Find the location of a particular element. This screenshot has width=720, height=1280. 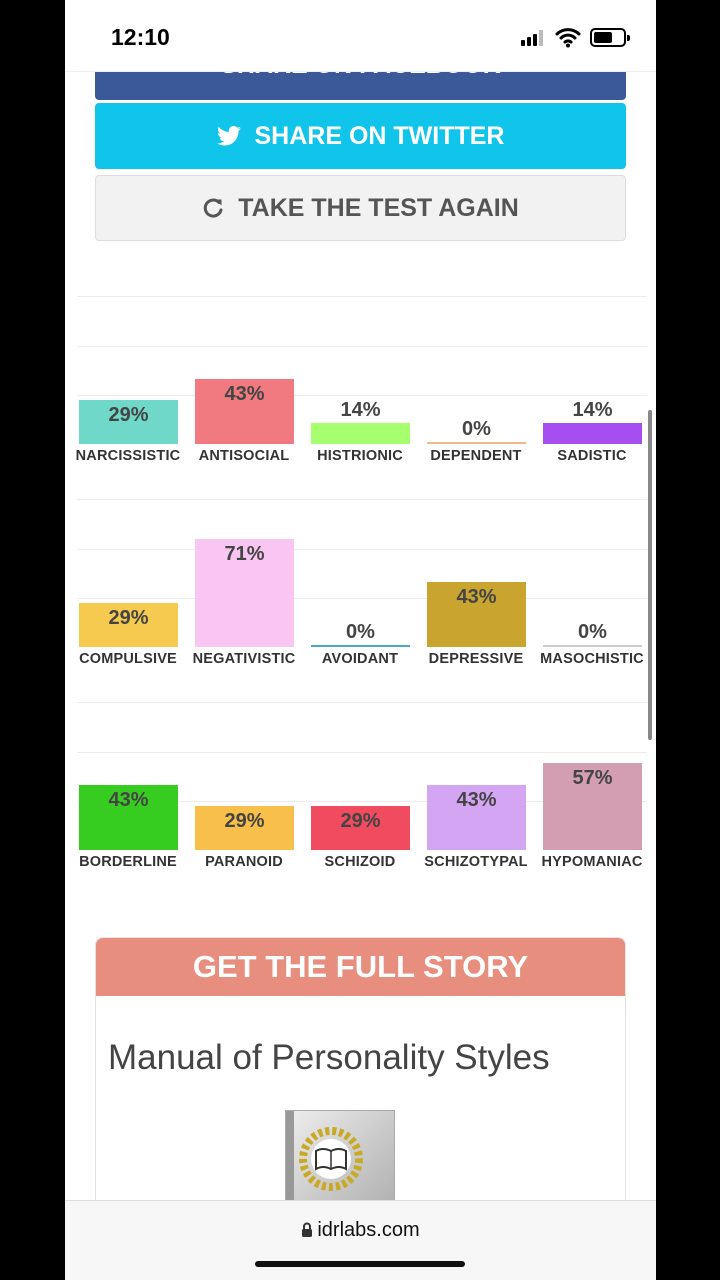

lock-icon is located at coordinates (307, 1232).